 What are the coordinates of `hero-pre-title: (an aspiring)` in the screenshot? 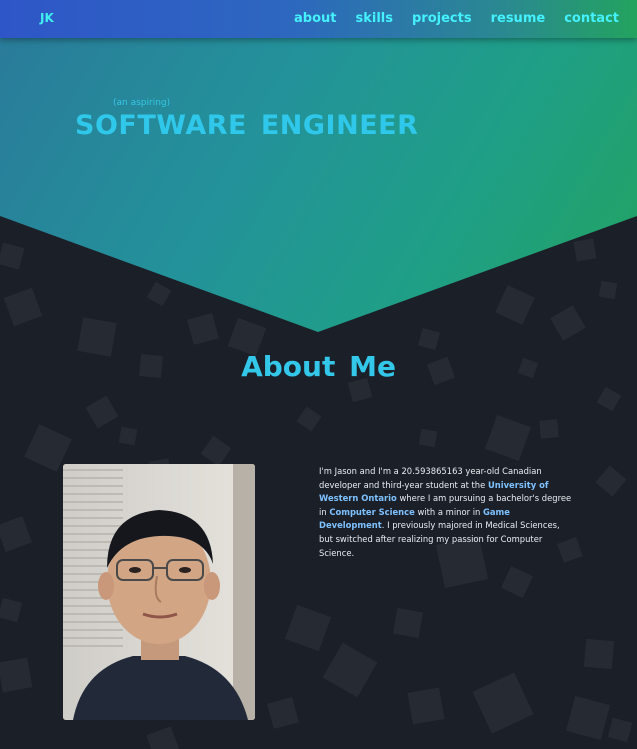 It's located at (142, 103).